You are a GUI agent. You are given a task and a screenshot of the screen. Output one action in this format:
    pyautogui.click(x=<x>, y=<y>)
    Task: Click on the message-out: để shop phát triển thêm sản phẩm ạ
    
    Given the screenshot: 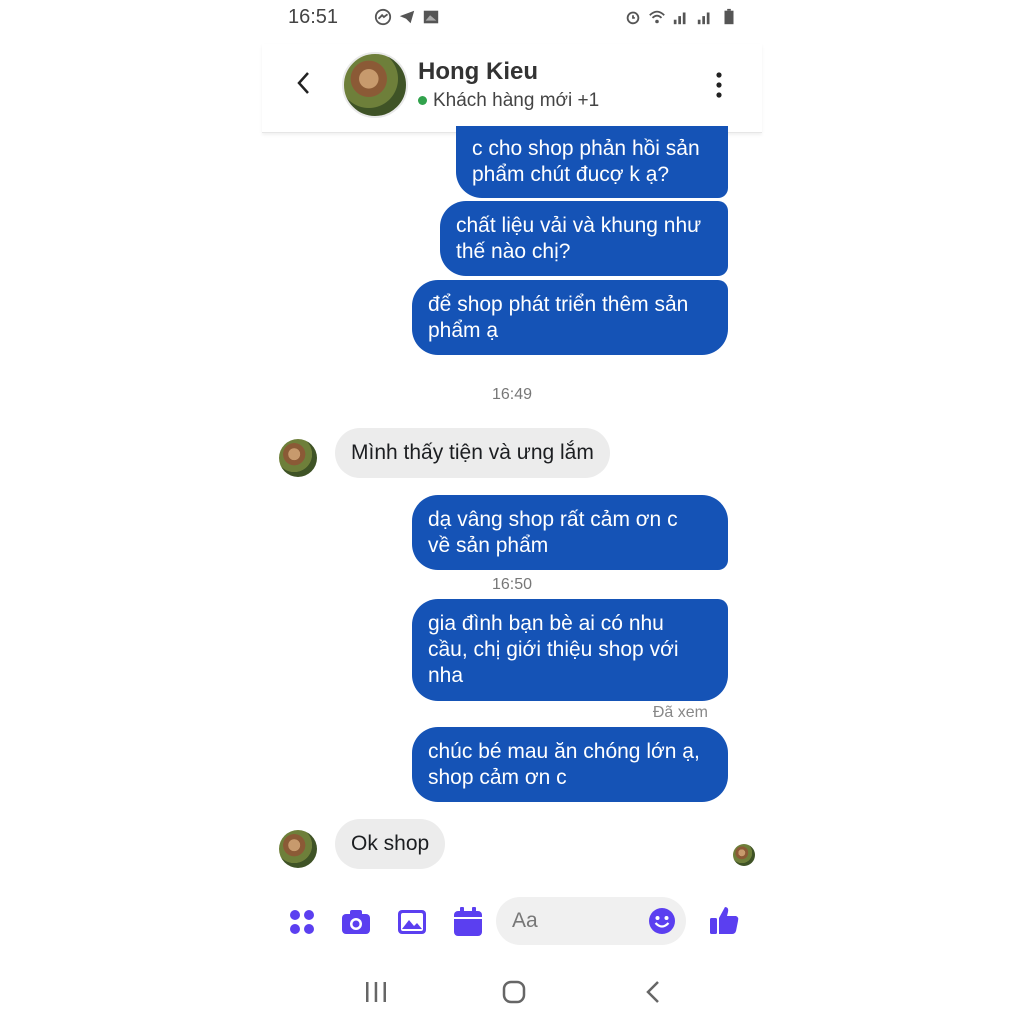 What is the action you would take?
    pyautogui.click(x=570, y=317)
    